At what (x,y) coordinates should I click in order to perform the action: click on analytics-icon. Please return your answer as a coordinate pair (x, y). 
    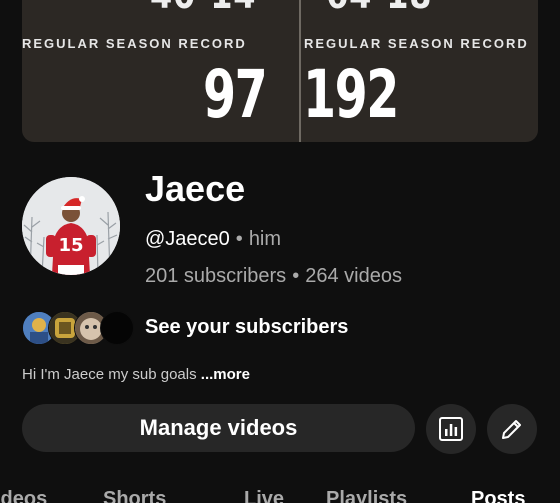
    Looking at the image, I should click on (451, 429).